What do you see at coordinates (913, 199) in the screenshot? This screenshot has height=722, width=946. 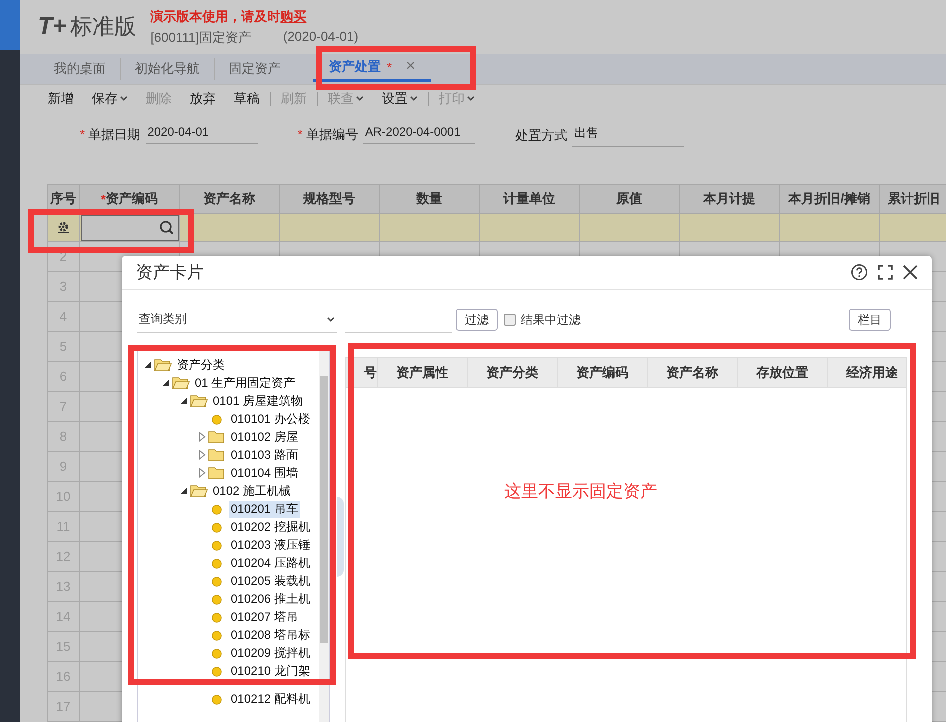 I see `column-header: 累计折旧` at bounding box center [913, 199].